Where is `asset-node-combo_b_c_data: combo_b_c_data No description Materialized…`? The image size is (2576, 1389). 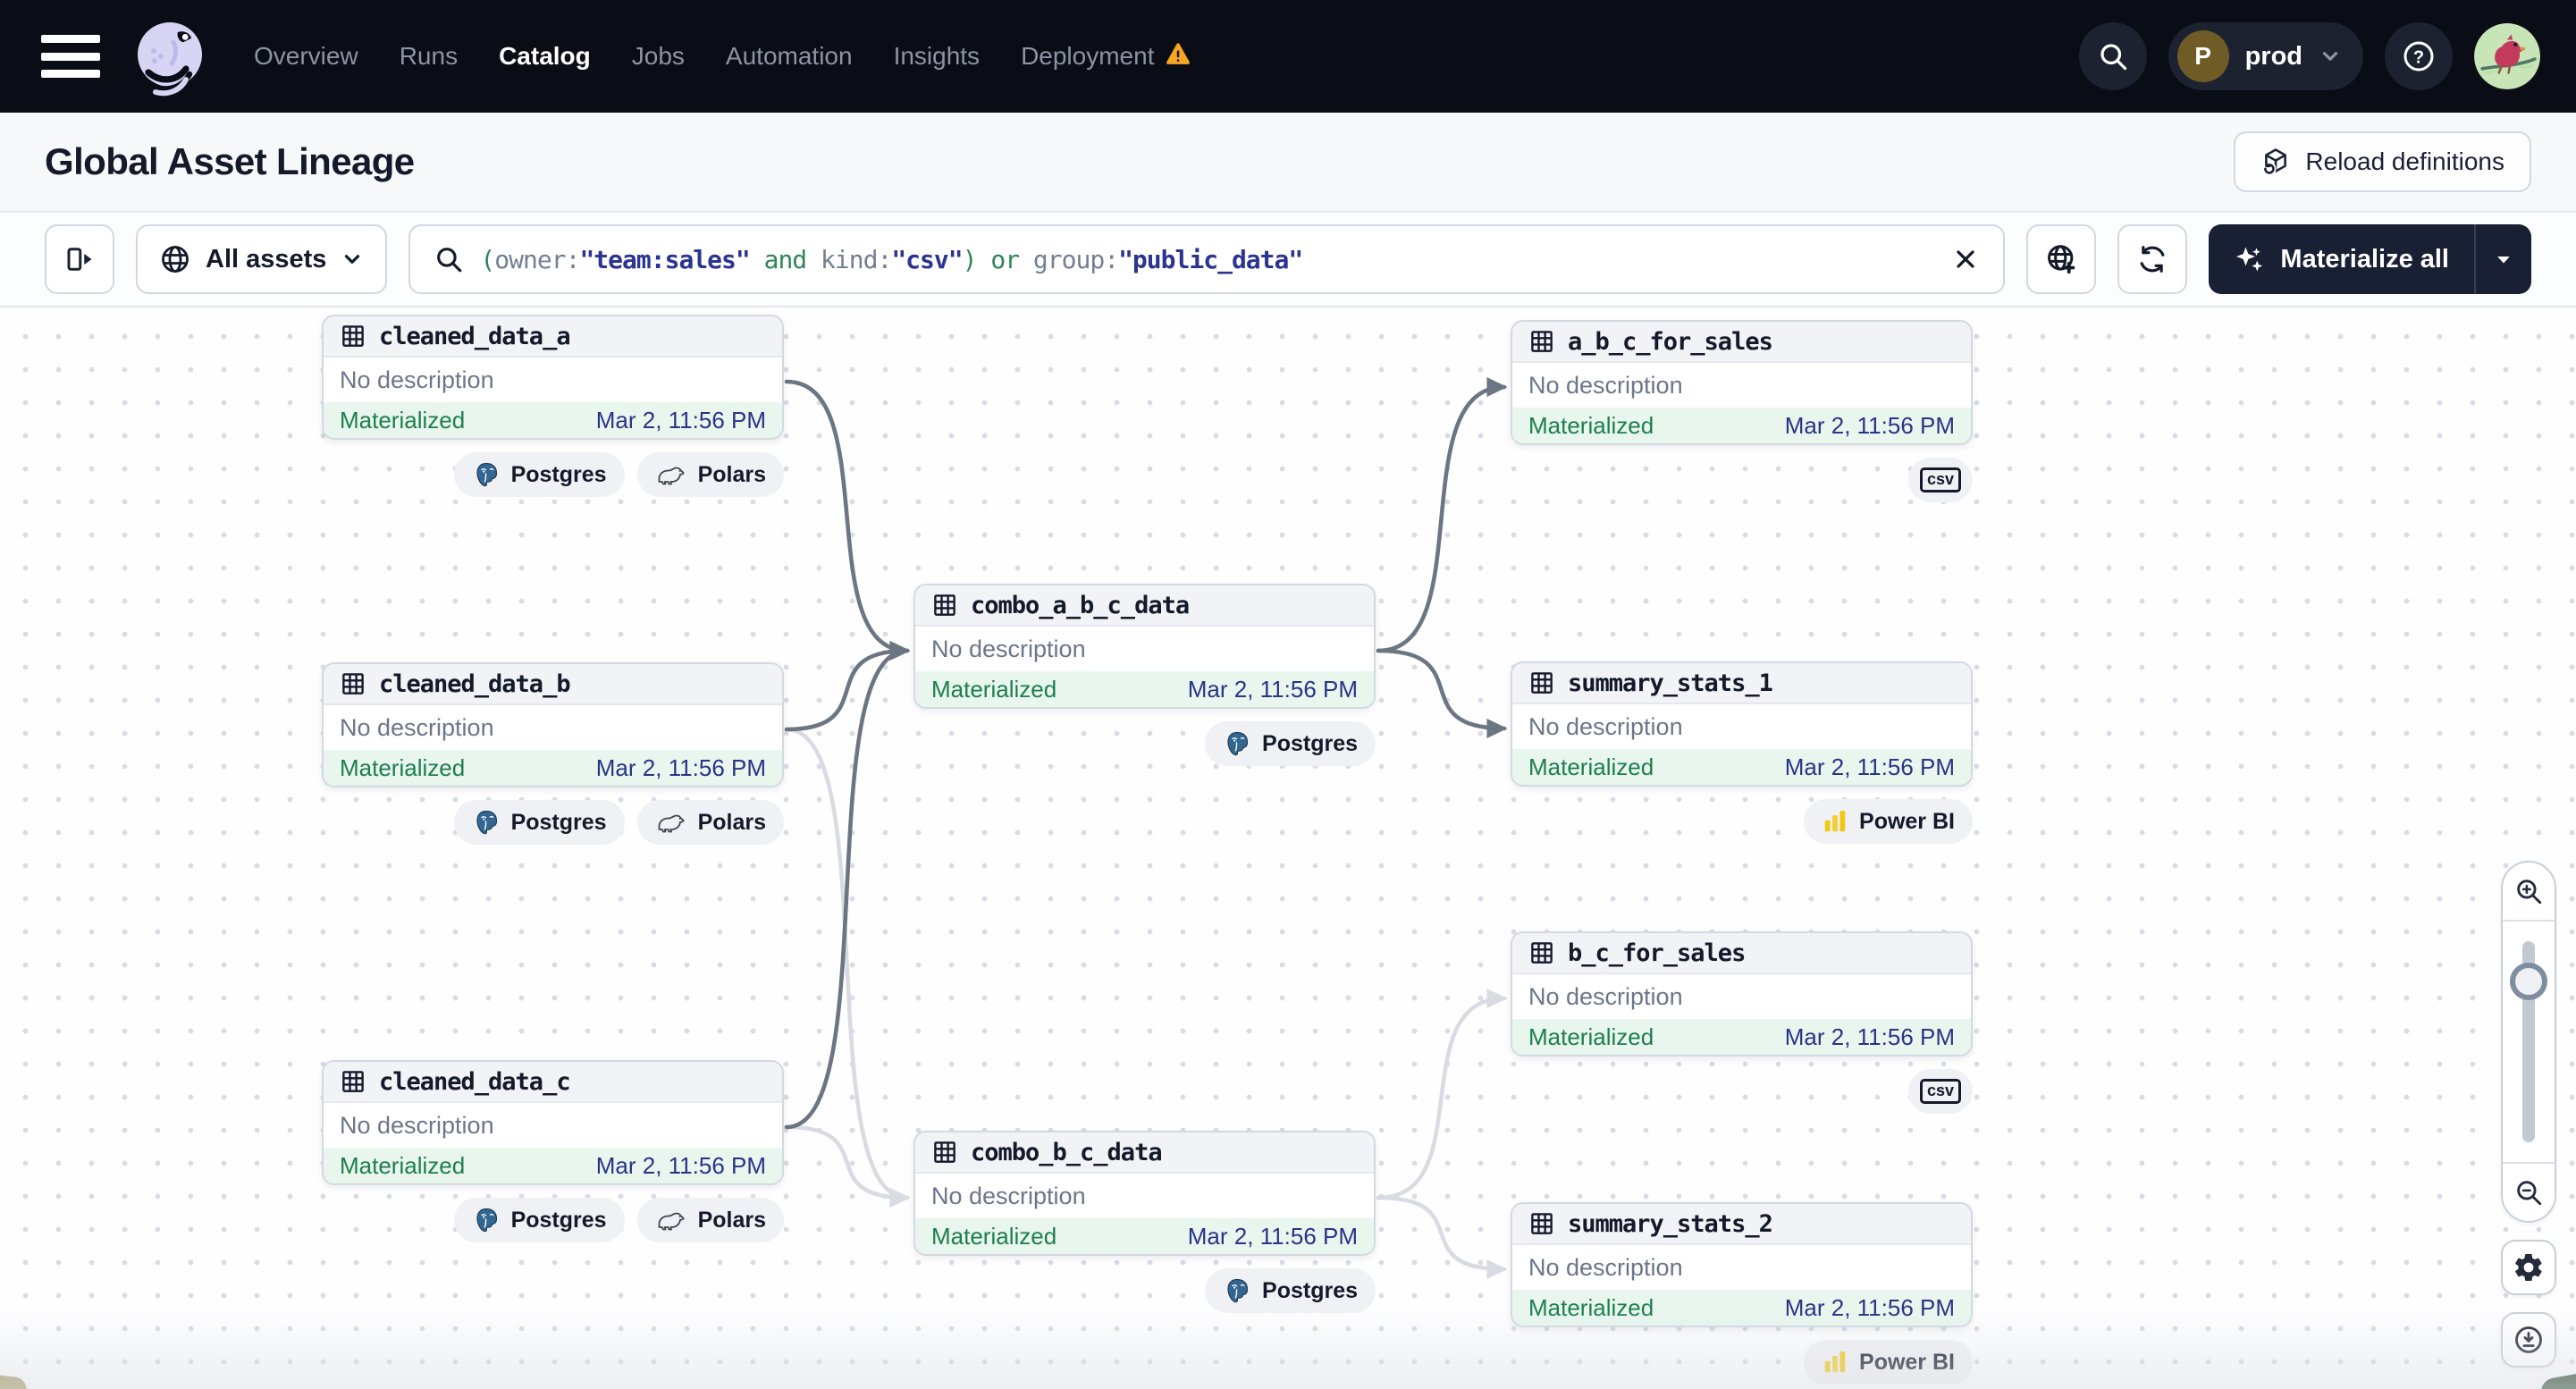 asset-node-combo_b_c_data: combo_b_c_data No description Materialized… is located at coordinates (1145, 1193).